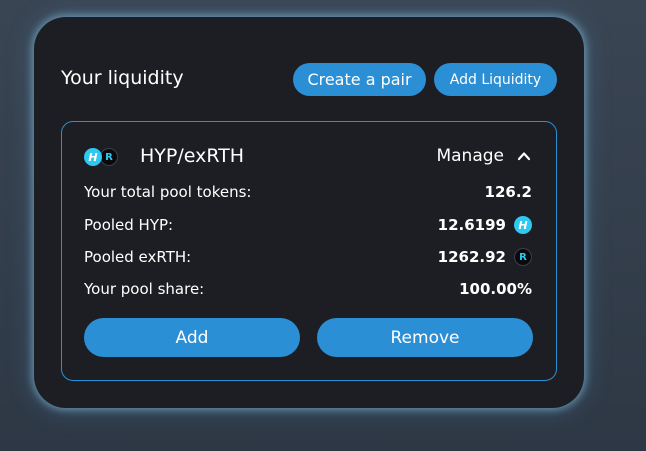 The width and height of the screenshot is (646, 451). I want to click on row-value: 12.6199, so click(471, 225).